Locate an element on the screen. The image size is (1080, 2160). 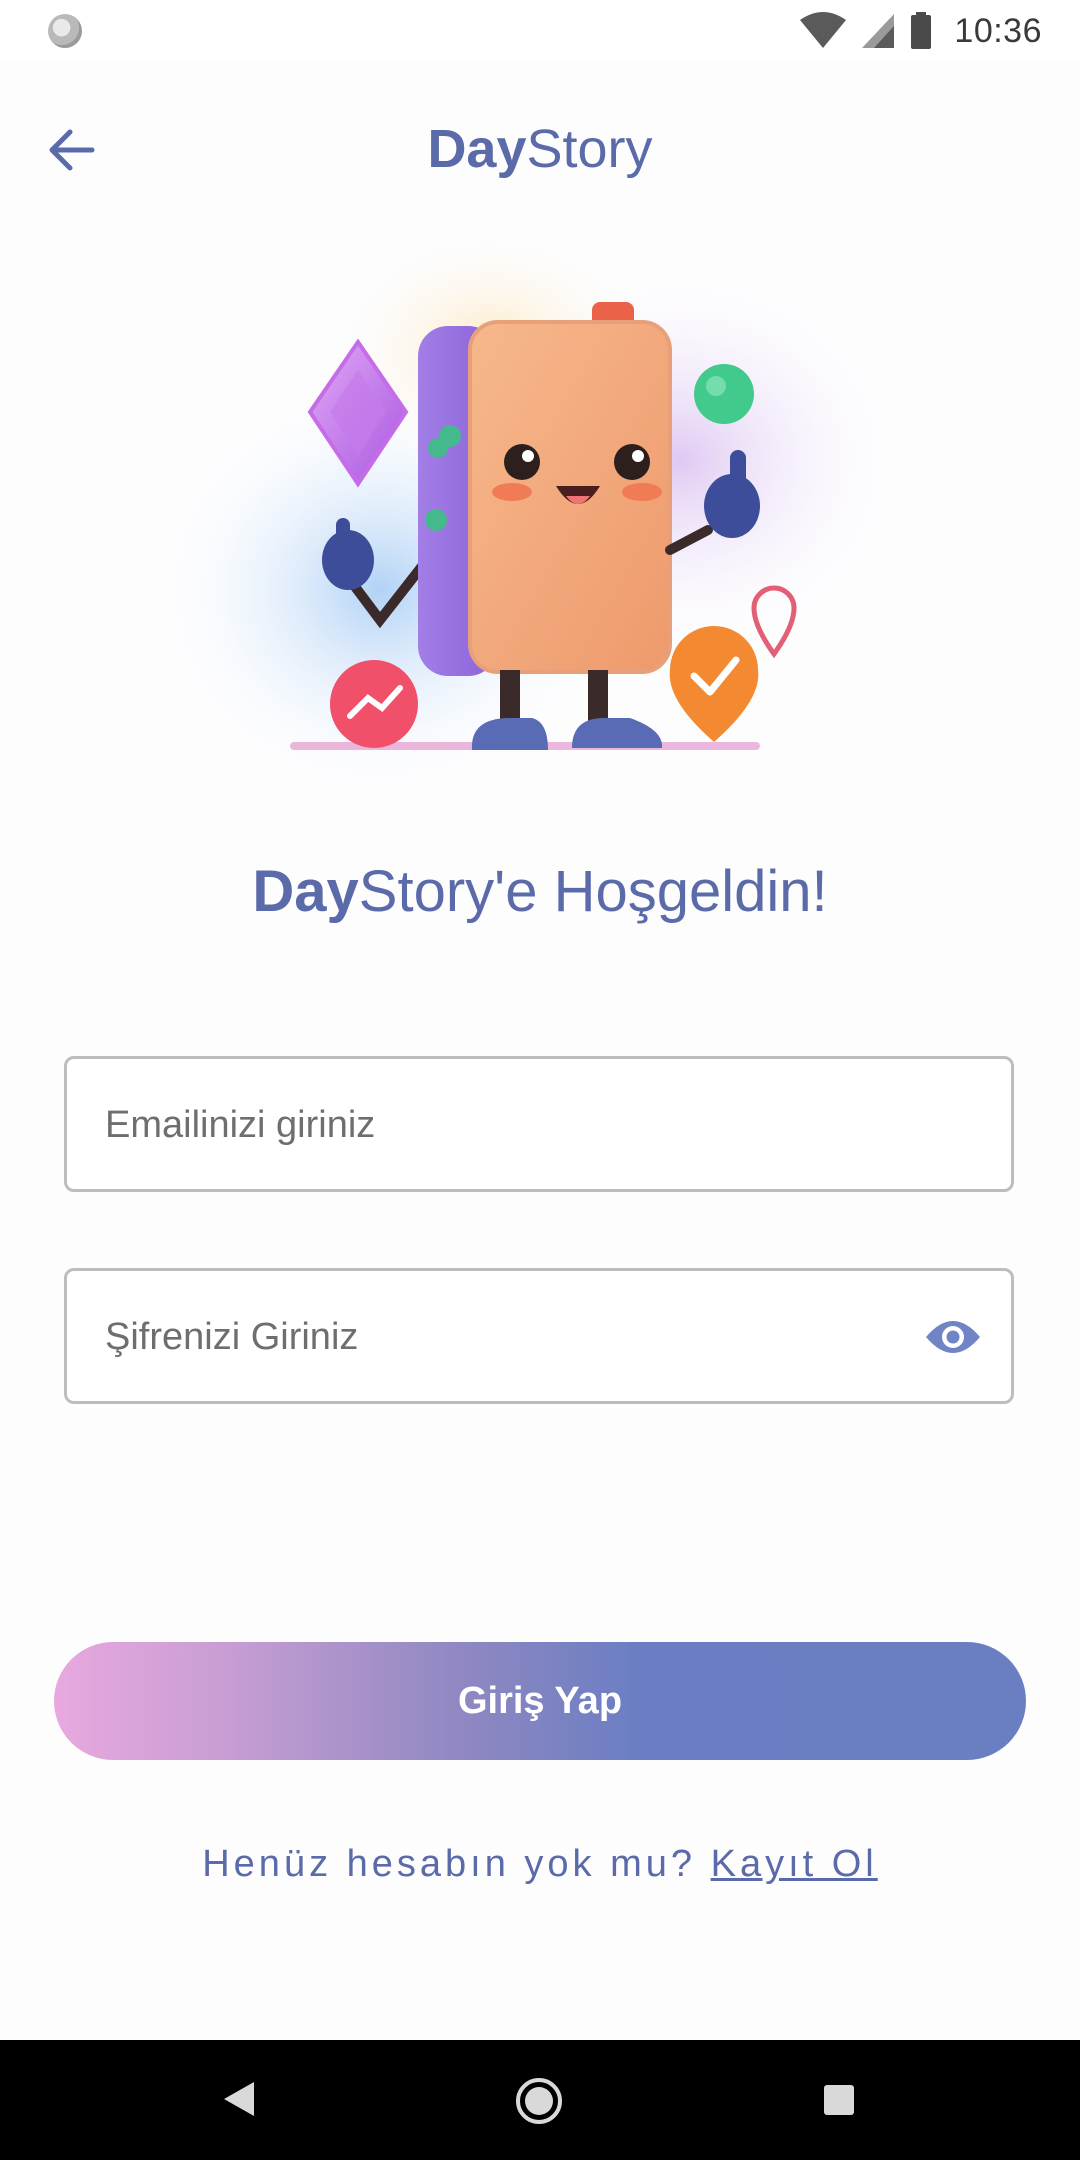
notification-dot-icon is located at coordinates (65, 31).